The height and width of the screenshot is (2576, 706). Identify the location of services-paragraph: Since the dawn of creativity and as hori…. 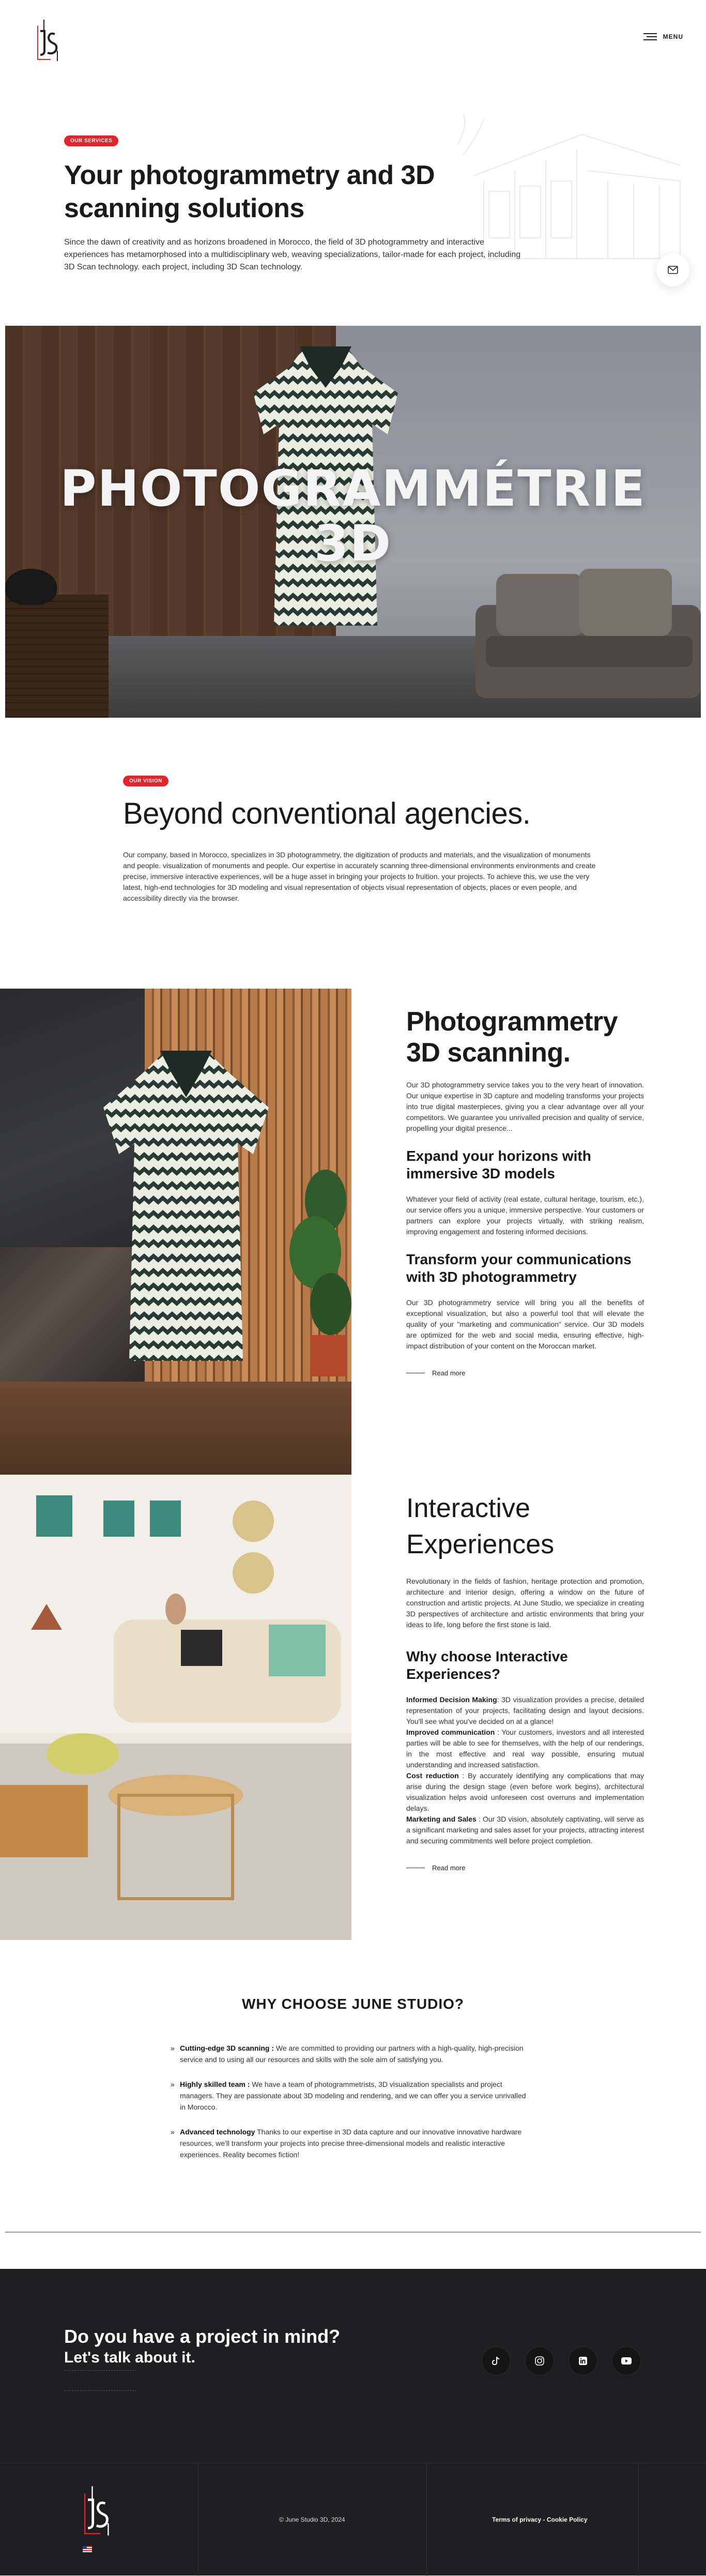
(293, 255).